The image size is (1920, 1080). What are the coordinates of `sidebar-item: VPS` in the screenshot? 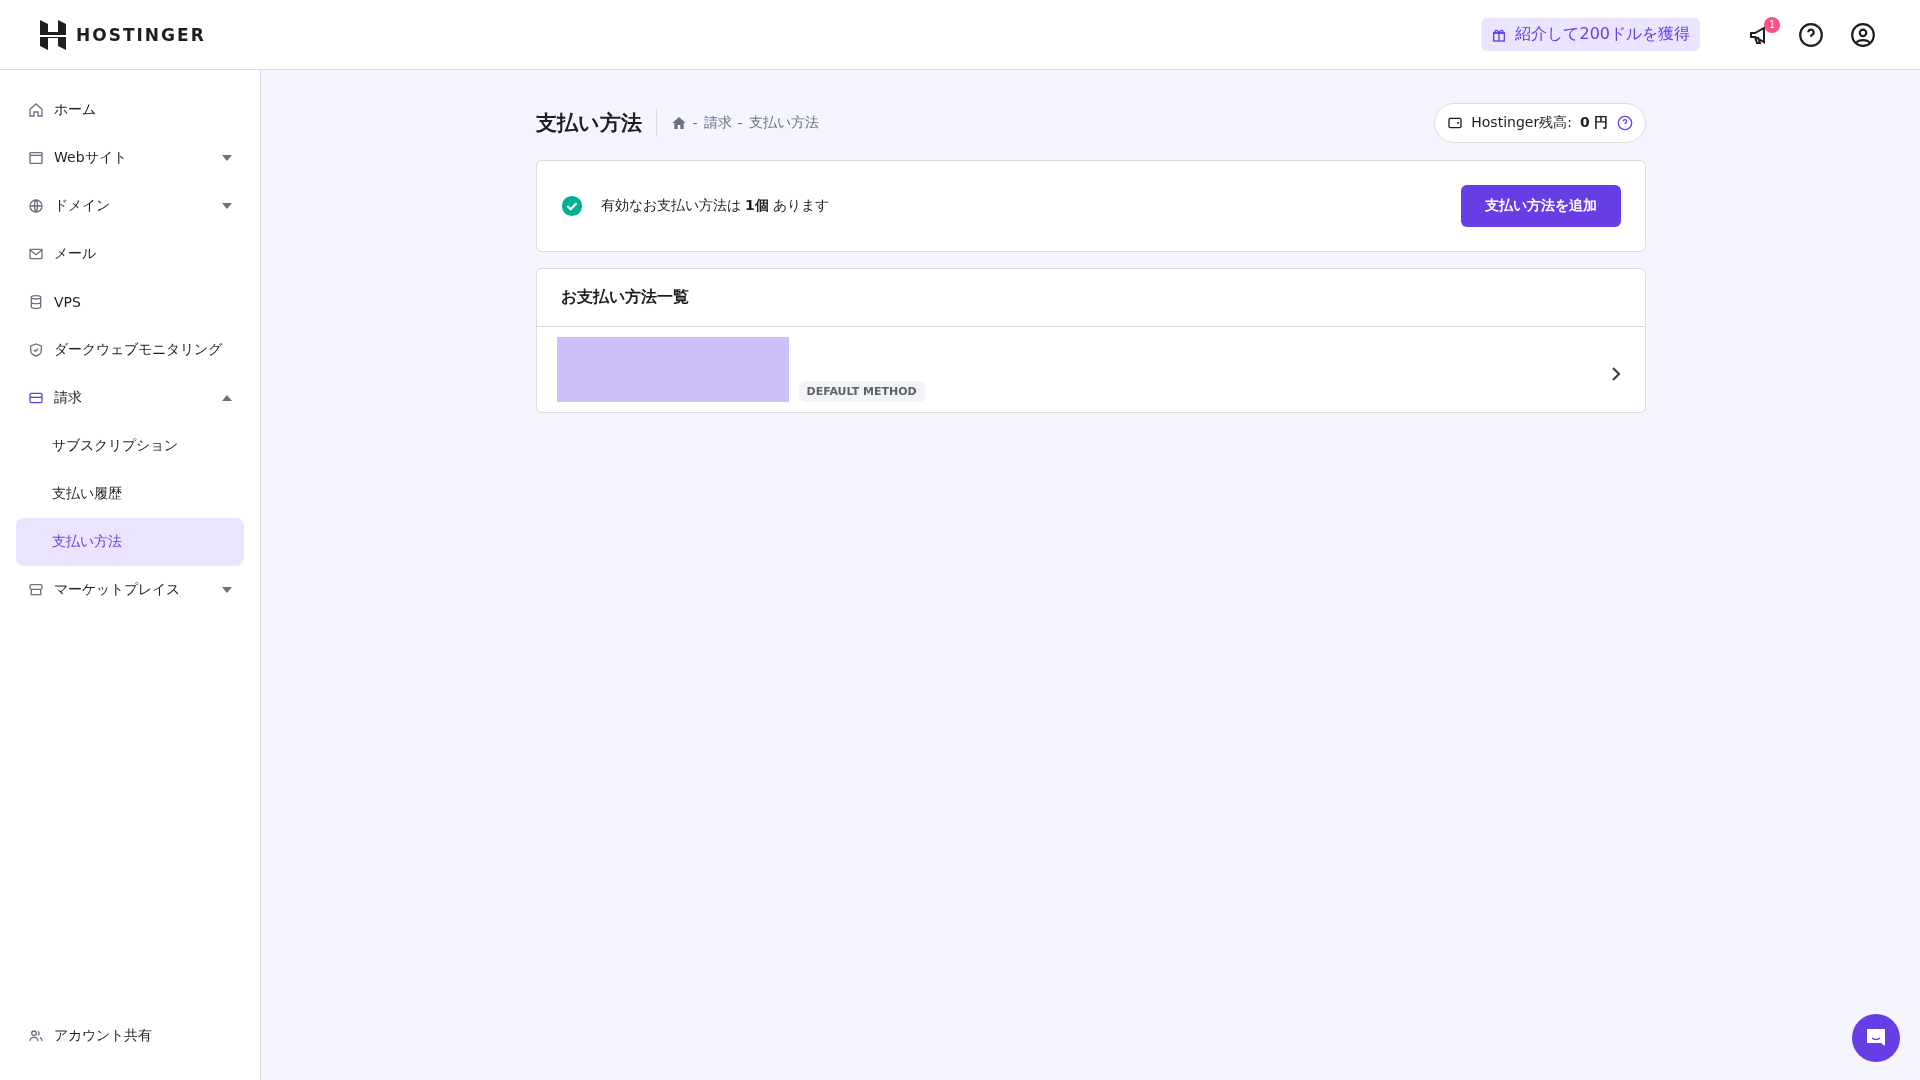 It's located at (130, 302).